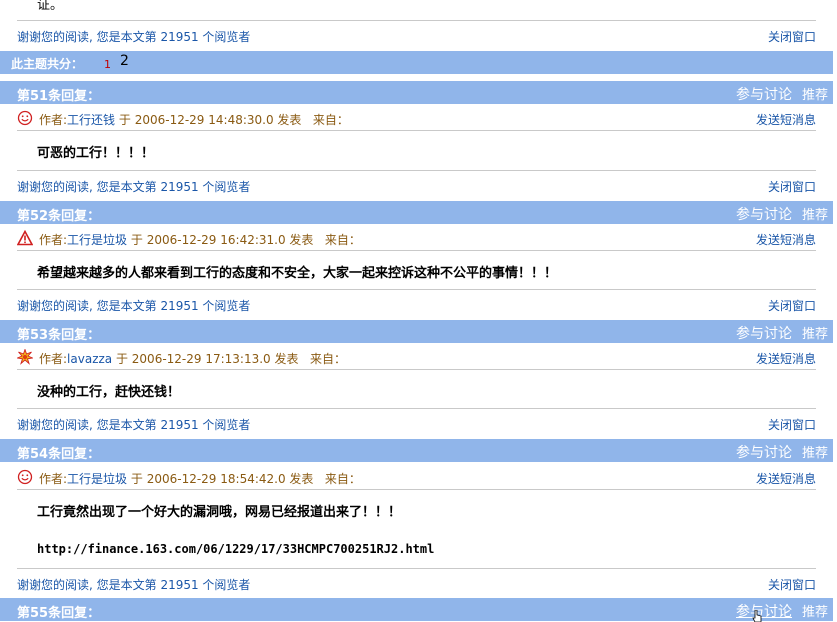 The height and width of the screenshot is (622, 837). Describe the element at coordinates (89, 359) in the screenshot. I see `author-link: lavazza` at that location.